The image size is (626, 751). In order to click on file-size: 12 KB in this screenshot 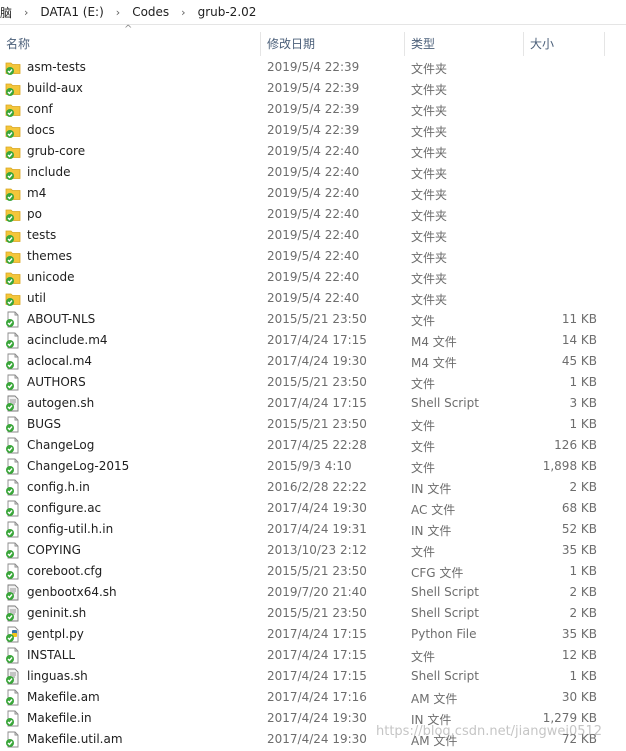, I will do `click(579, 655)`.